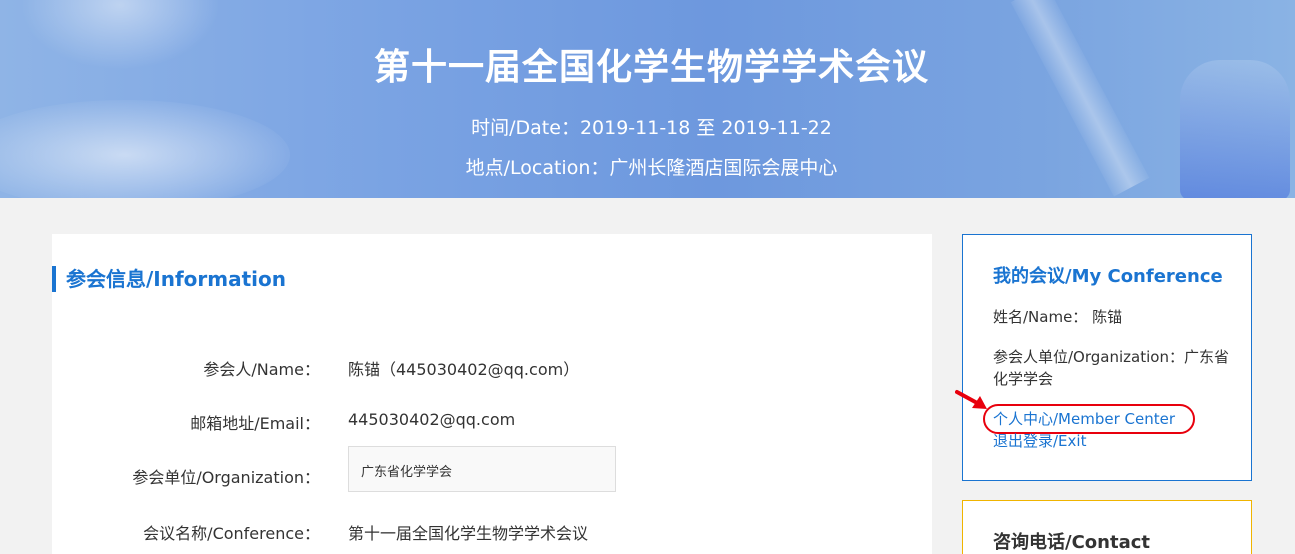 The height and width of the screenshot is (554, 1295). I want to click on exit-link: 退出登录/Exit, so click(1039, 440).